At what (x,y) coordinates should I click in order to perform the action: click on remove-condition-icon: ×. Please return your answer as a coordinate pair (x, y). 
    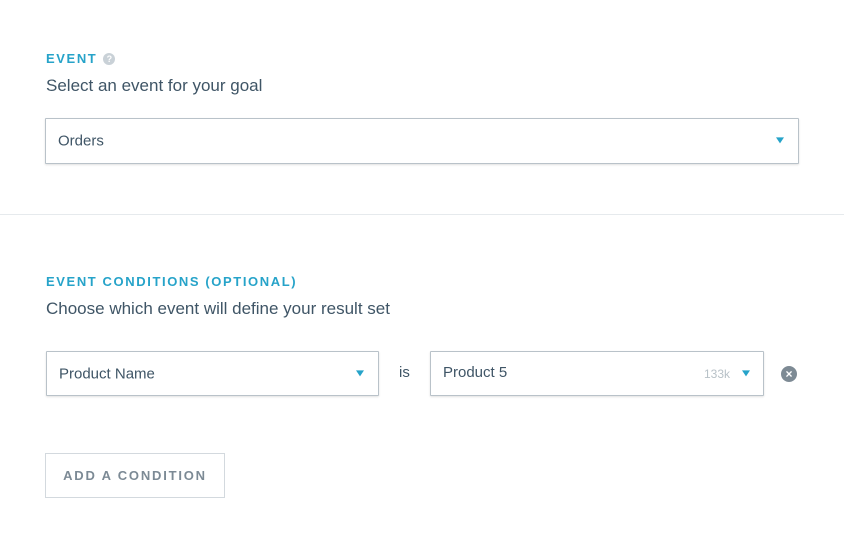
    Looking at the image, I should click on (789, 374).